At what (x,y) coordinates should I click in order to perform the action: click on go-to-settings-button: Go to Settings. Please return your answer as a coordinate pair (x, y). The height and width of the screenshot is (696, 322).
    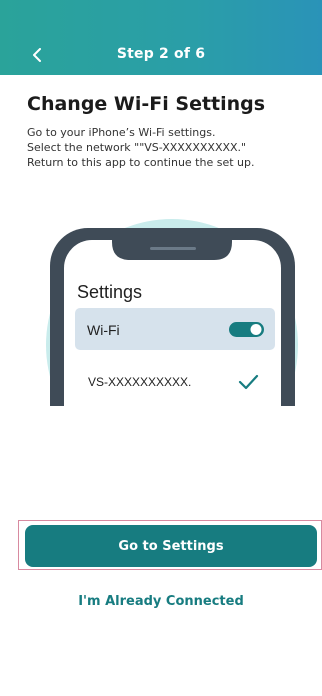
    Looking at the image, I should click on (171, 546).